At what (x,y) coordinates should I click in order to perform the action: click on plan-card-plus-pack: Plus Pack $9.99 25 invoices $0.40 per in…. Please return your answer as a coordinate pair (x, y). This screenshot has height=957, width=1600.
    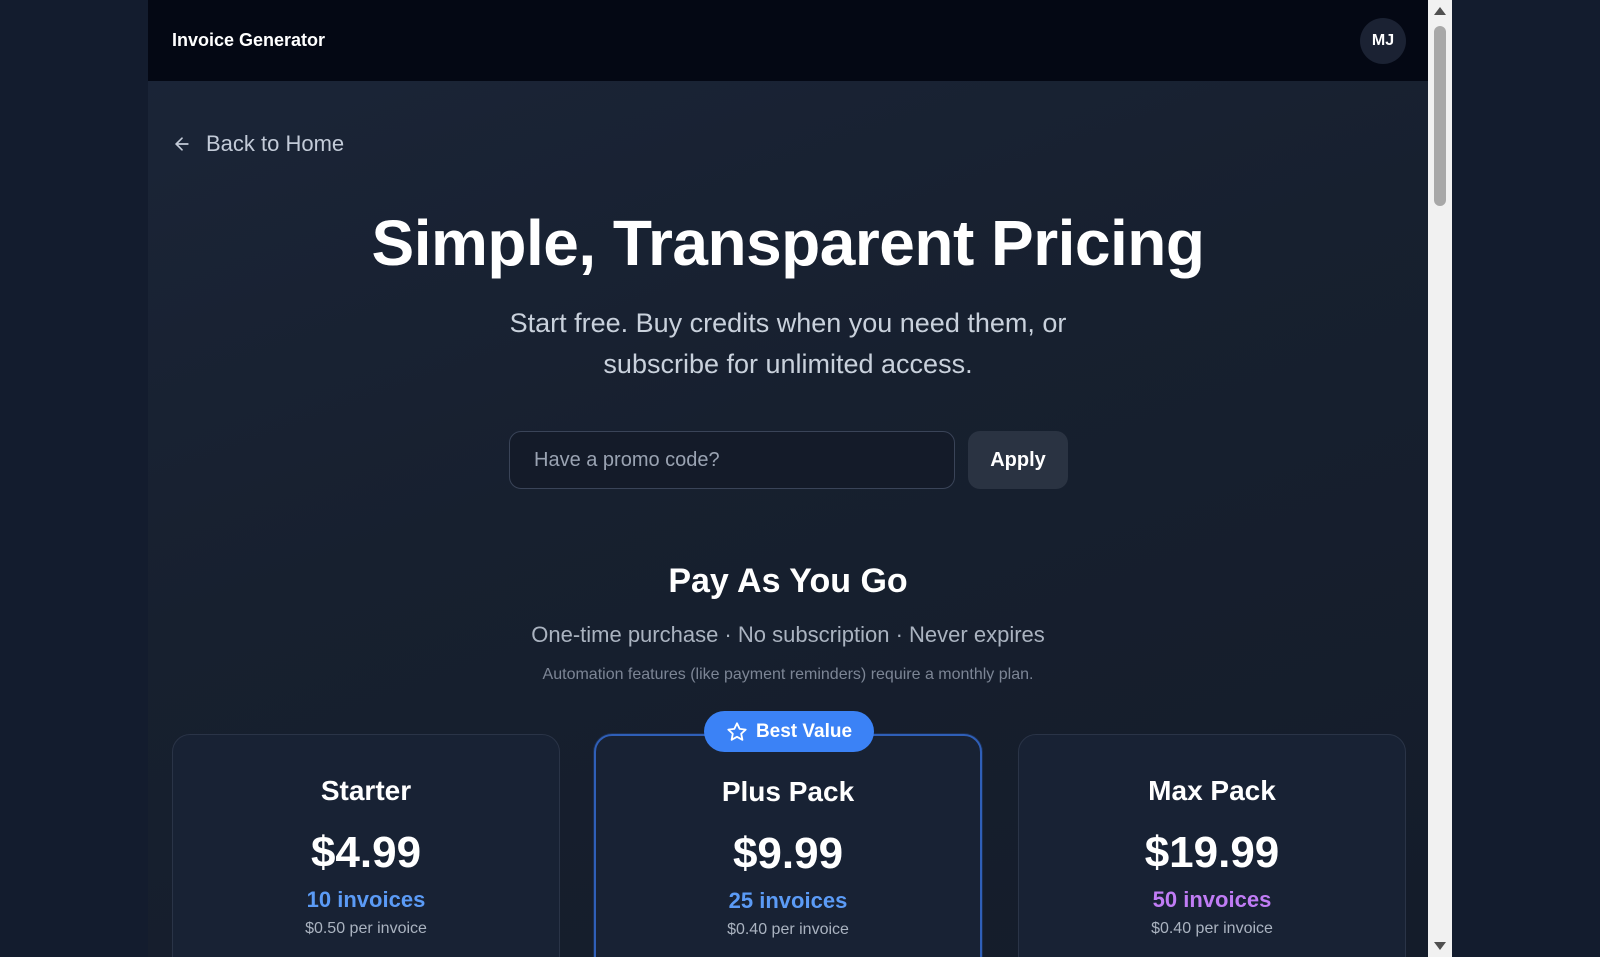
    Looking at the image, I should click on (788, 845).